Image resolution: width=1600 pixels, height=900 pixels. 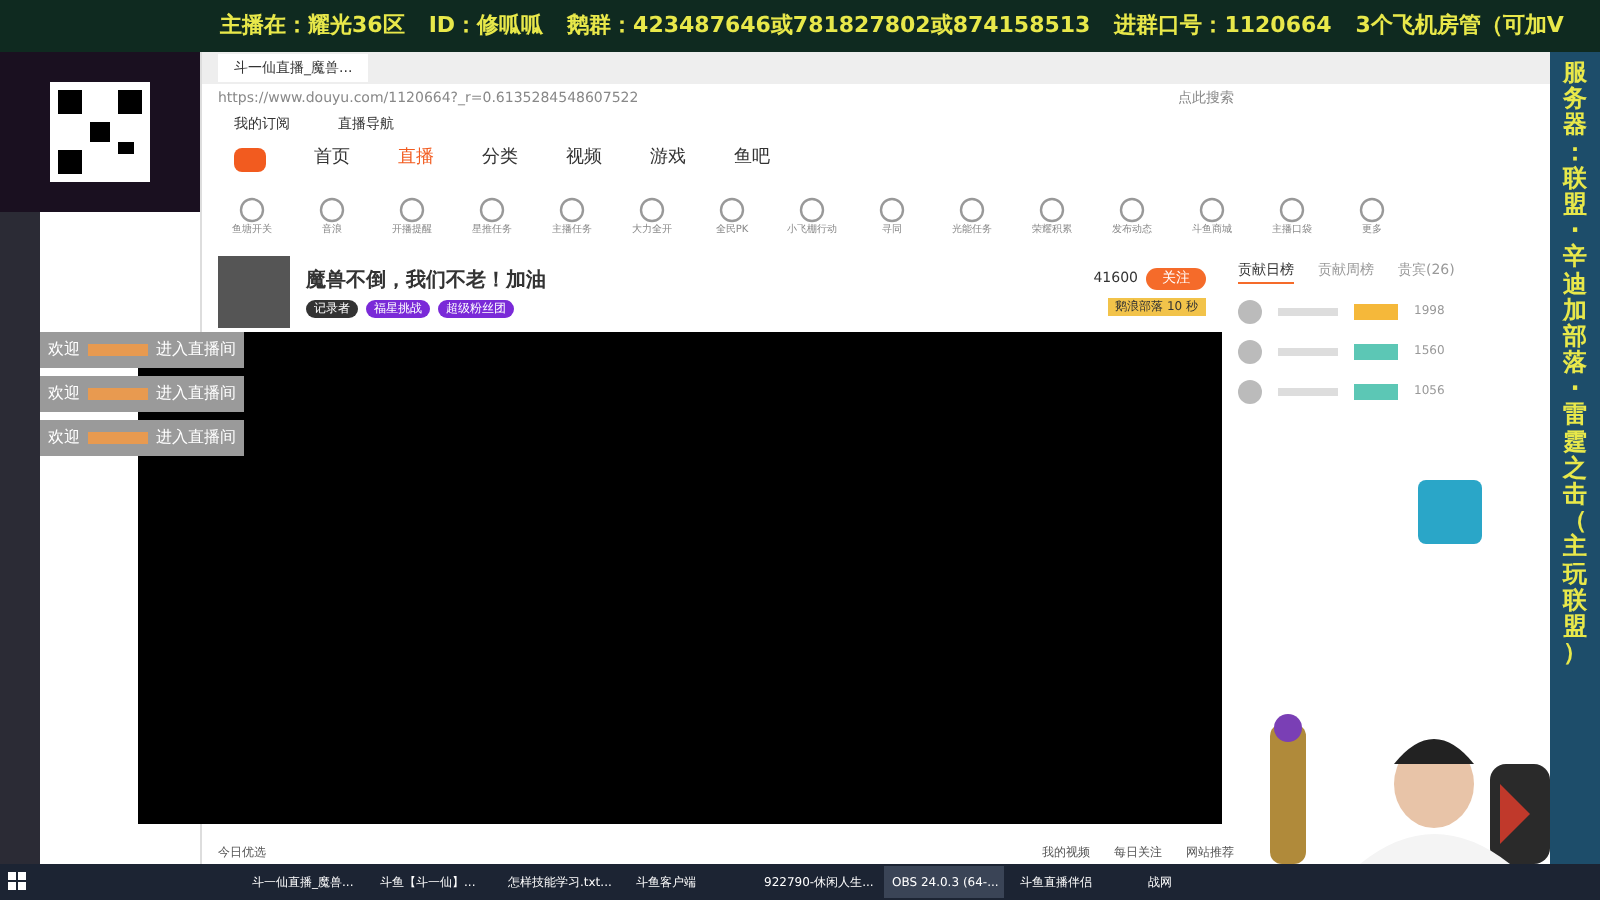 I want to click on banner-text: ID：修呱呱, so click(x=486, y=25).